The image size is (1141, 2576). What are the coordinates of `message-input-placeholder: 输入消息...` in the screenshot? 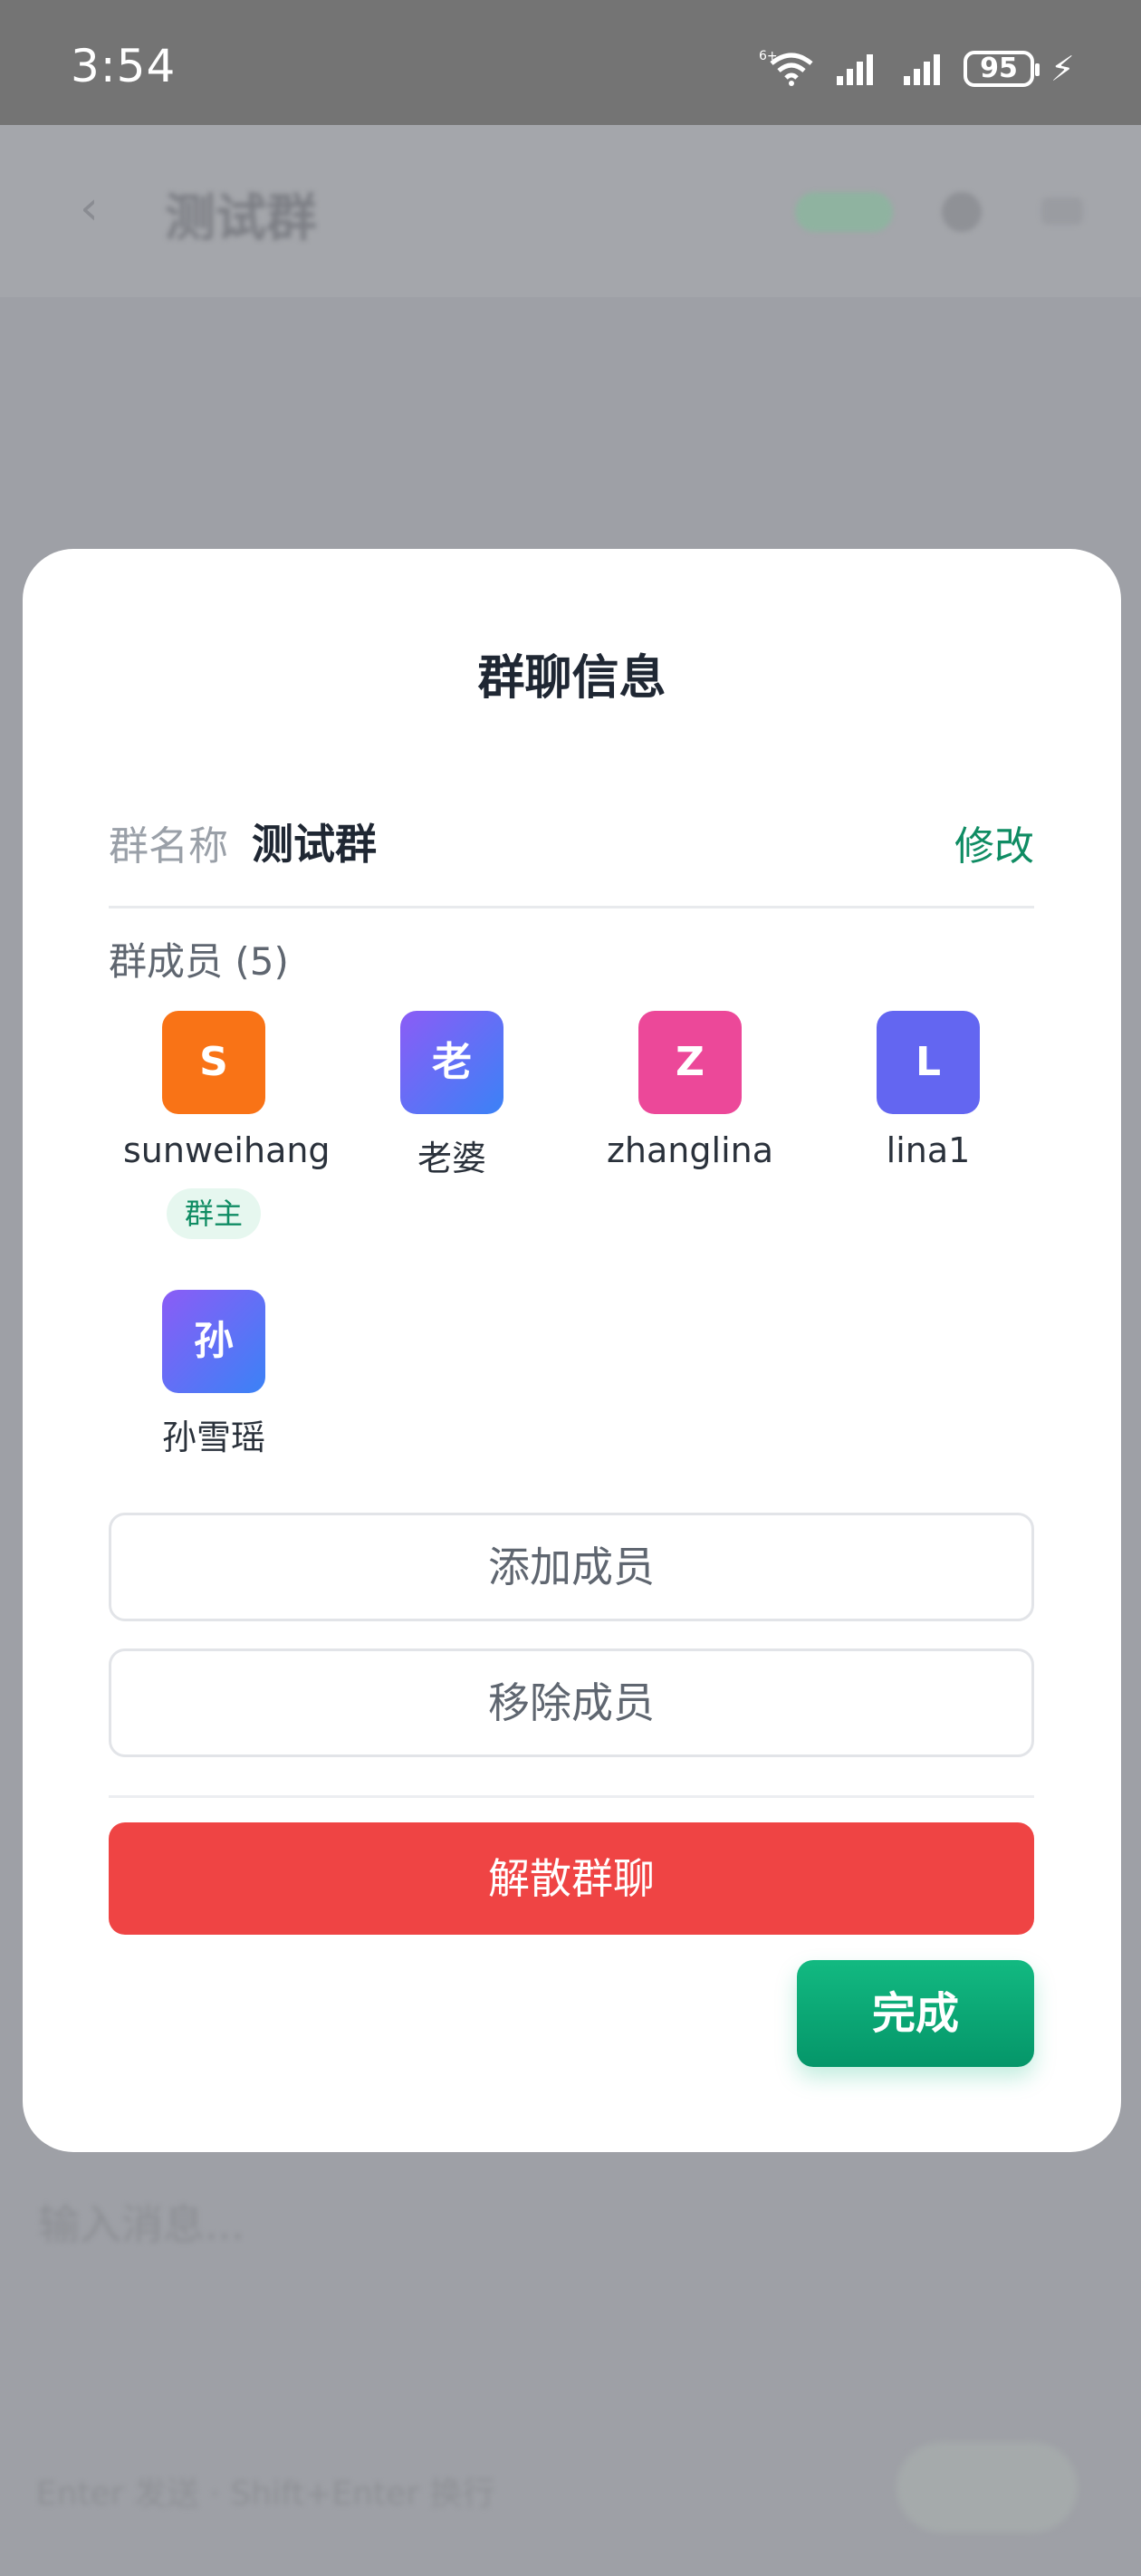 It's located at (141, 2224).